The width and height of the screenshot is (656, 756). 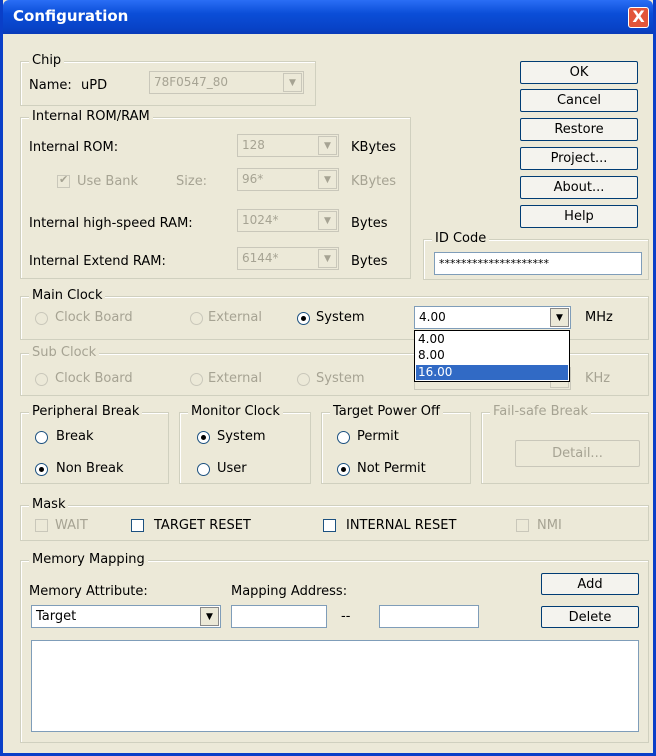 What do you see at coordinates (202, 525) in the screenshot?
I see `target-reset-label: TARGET RESET` at bounding box center [202, 525].